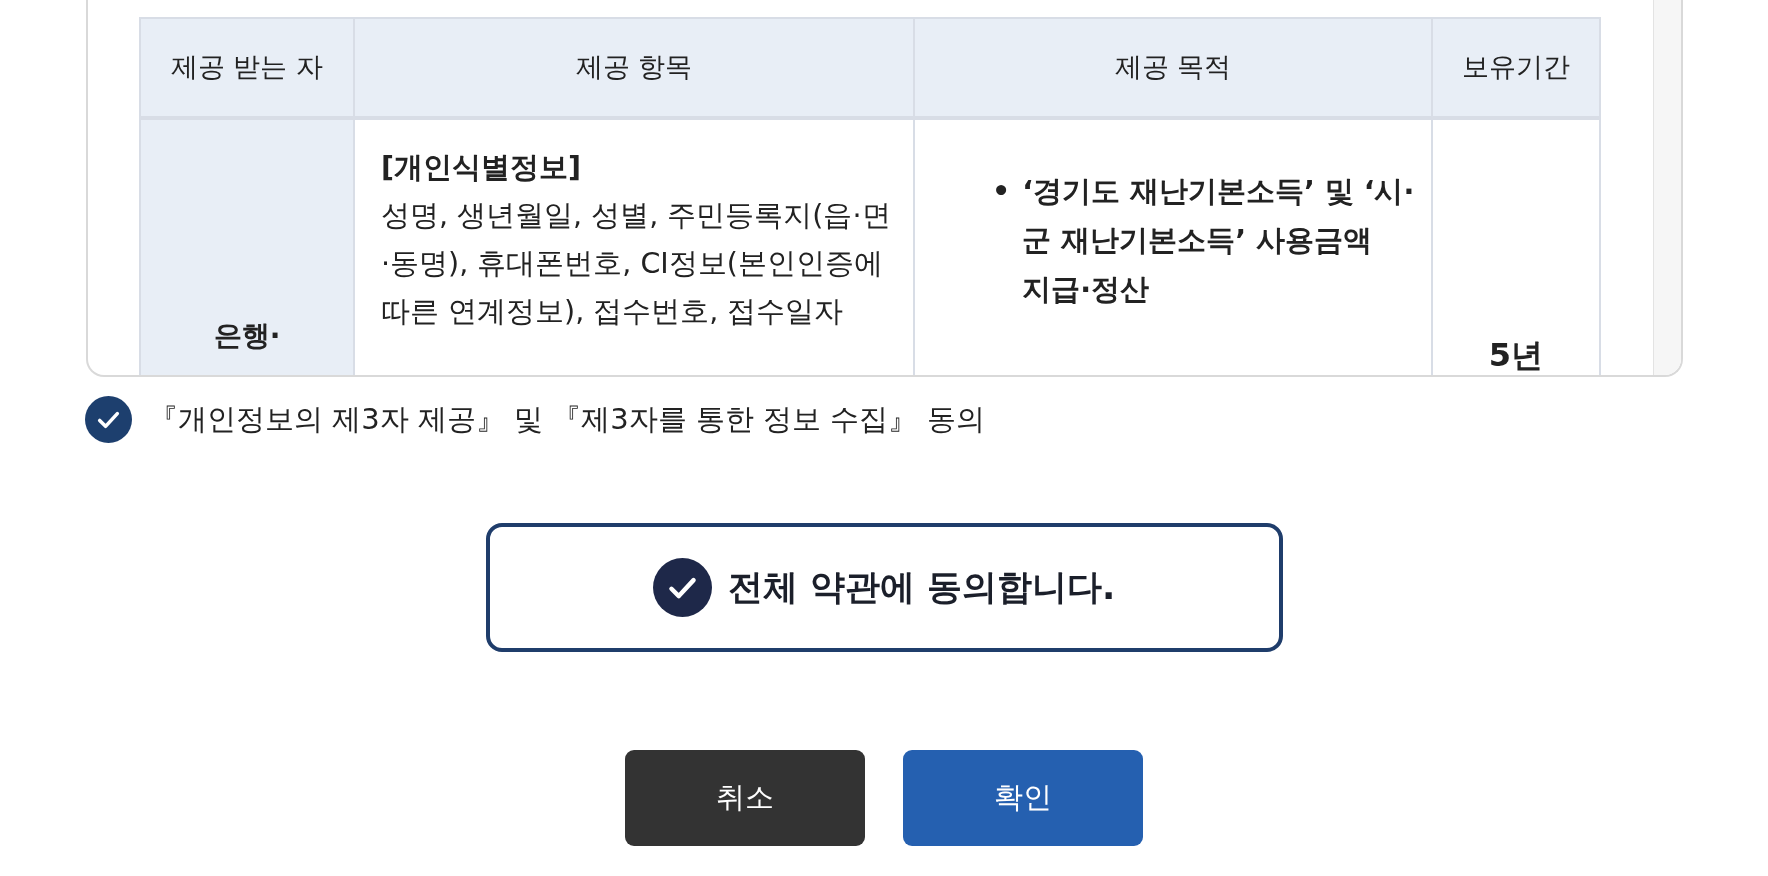  What do you see at coordinates (745, 798) in the screenshot?
I see `cancel-button: 취소` at bounding box center [745, 798].